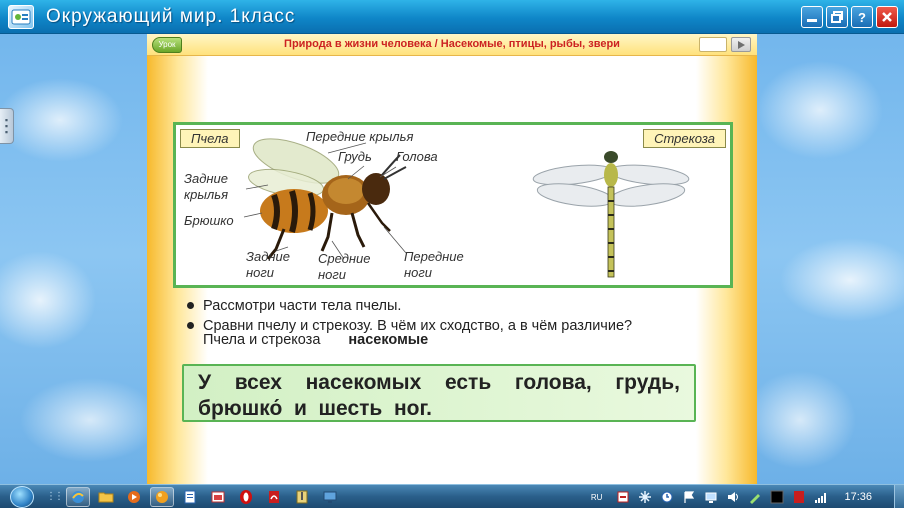  What do you see at coordinates (647, 382) in the screenshot?
I see `rule-word: грудь,` at bounding box center [647, 382].